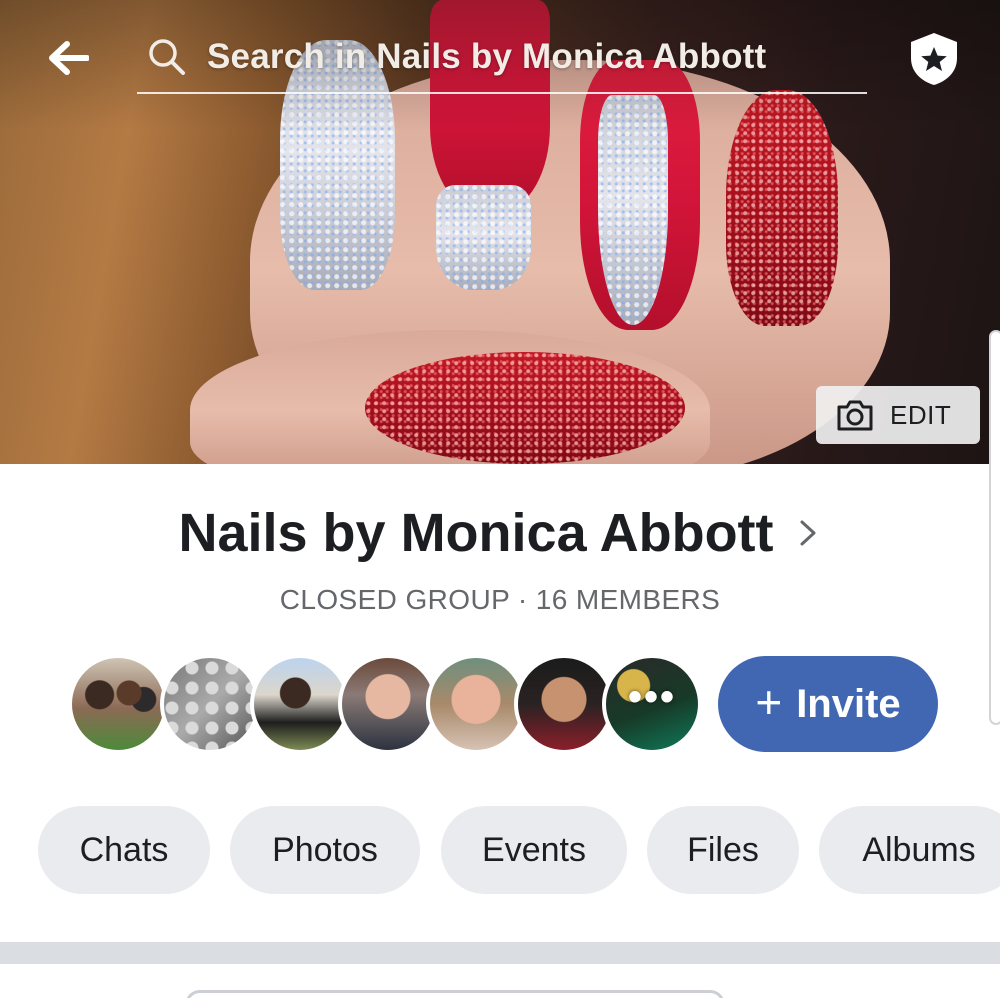 The height and width of the screenshot is (998, 1000). I want to click on composer-input, so click(455, 994).